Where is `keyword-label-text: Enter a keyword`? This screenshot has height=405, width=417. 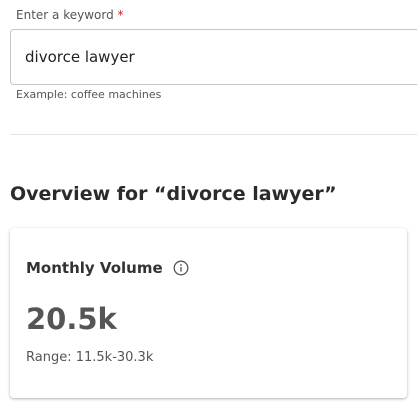
keyword-label-text: Enter a keyword is located at coordinates (65, 15).